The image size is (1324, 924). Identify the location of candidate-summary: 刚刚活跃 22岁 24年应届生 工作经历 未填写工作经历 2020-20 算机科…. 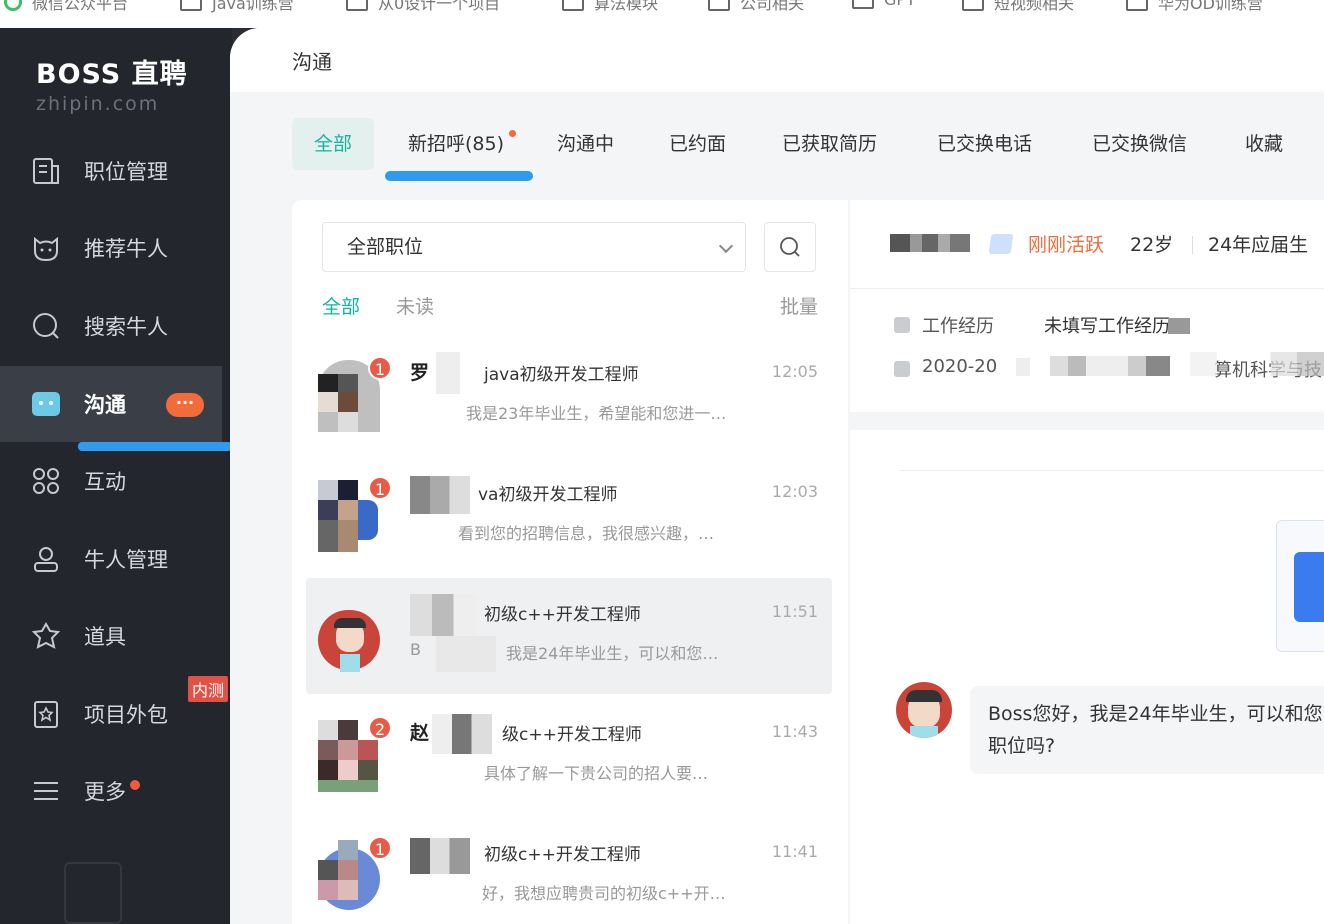
(1087, 306).